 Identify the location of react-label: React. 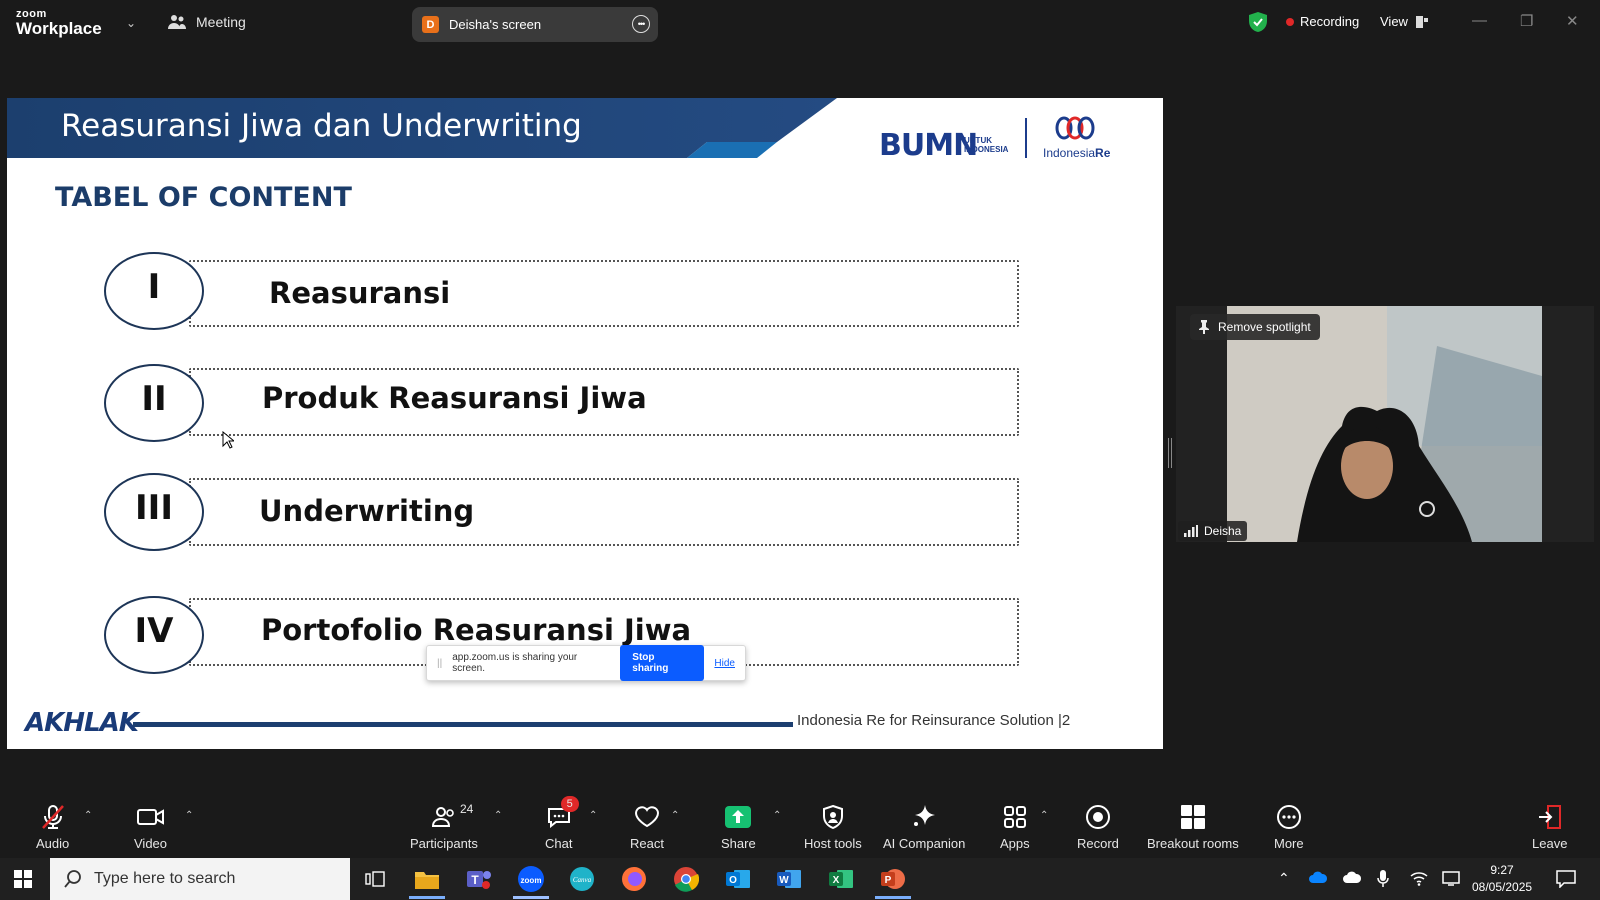
(647, 843).